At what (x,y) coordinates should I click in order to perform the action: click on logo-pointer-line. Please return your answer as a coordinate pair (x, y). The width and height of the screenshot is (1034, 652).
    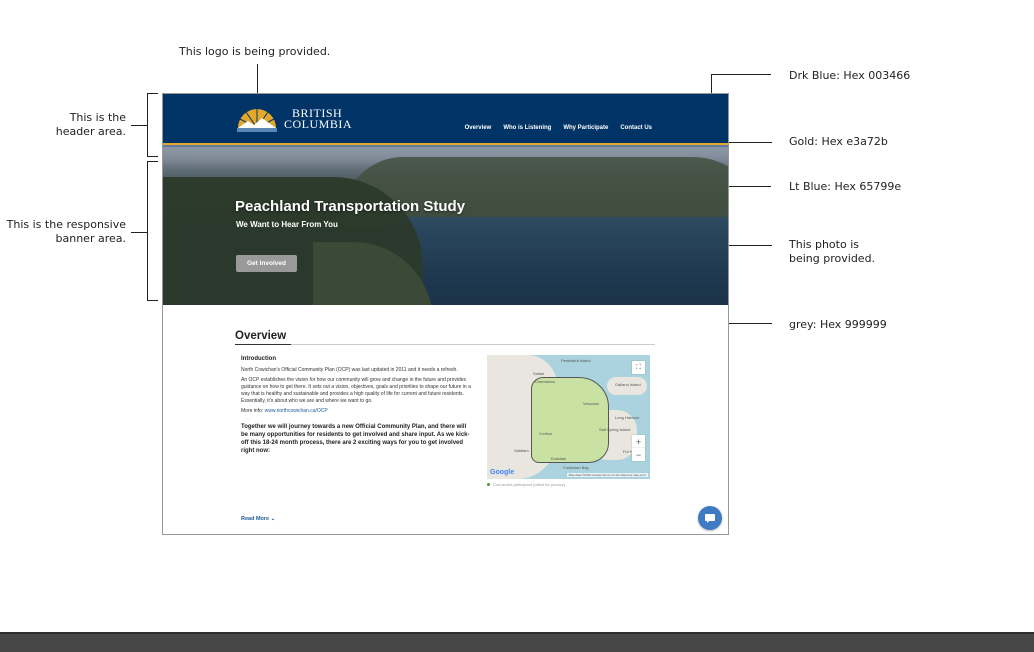
    Looking at the image, I should click on (257, 80).